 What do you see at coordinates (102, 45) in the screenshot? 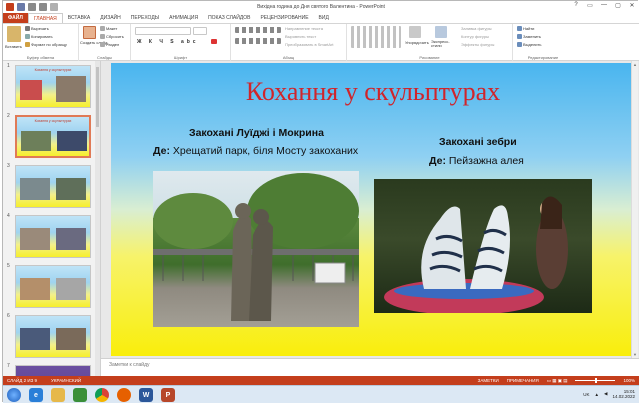
I see `section-icon` at bounding box center [102, 45].